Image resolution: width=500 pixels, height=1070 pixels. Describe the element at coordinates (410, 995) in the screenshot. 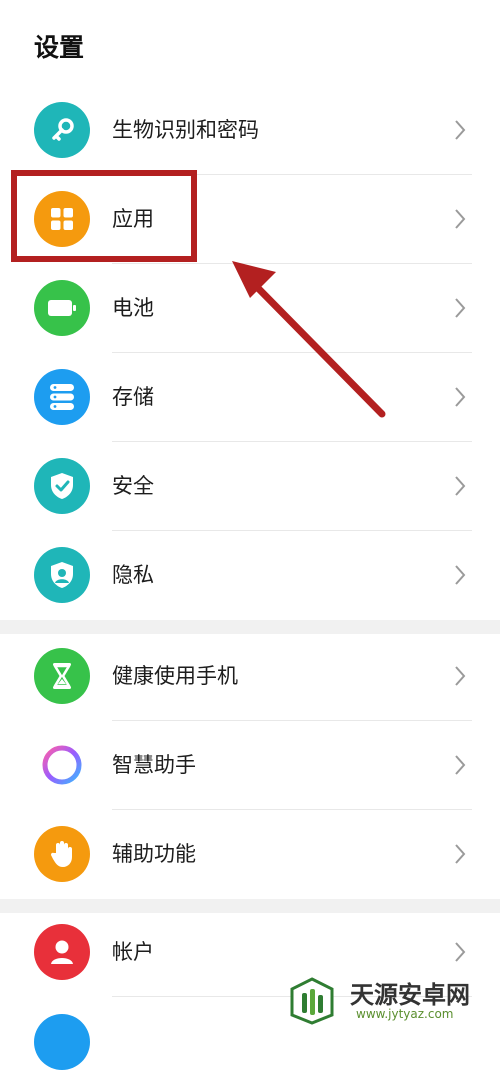

I see `watermark-brand: 天源安卓网` at that location.